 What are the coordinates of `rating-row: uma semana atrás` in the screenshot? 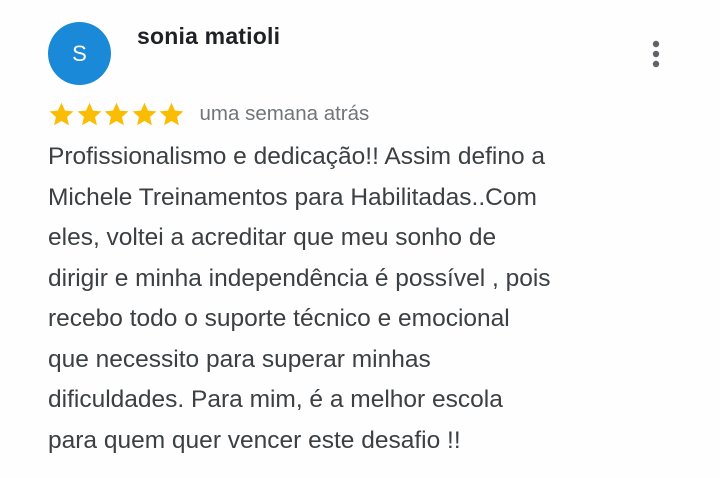 It's located at (208, 114).